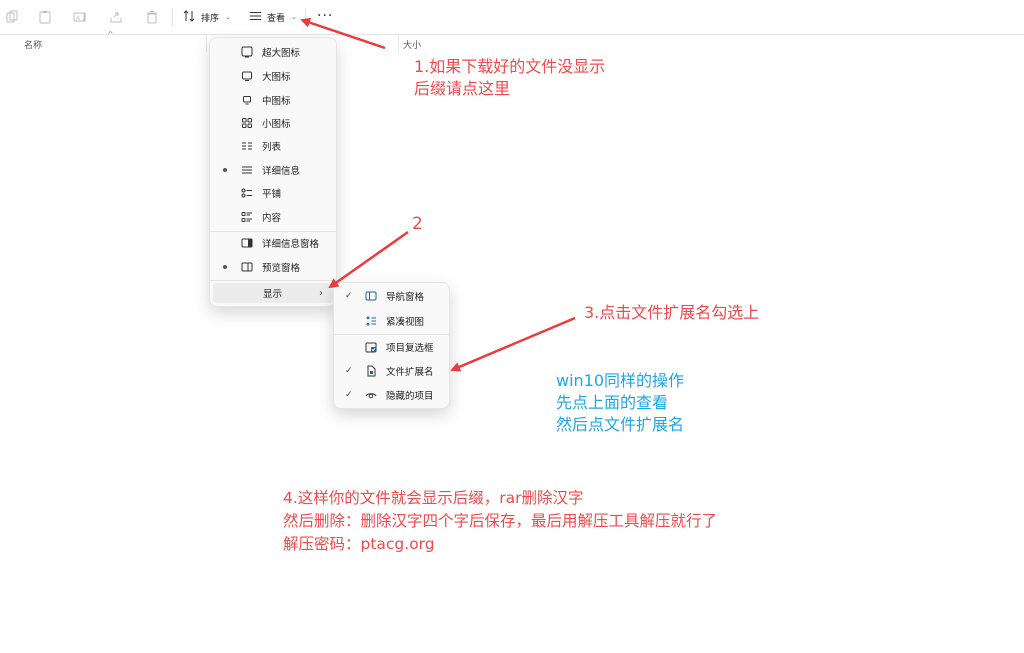 The width and height of the screenshot is (1024, 653). Describe the element at coordinates (359, 544) in the screenshot. I see `annotation-text: 解压密码：ptacg.org` at that location.